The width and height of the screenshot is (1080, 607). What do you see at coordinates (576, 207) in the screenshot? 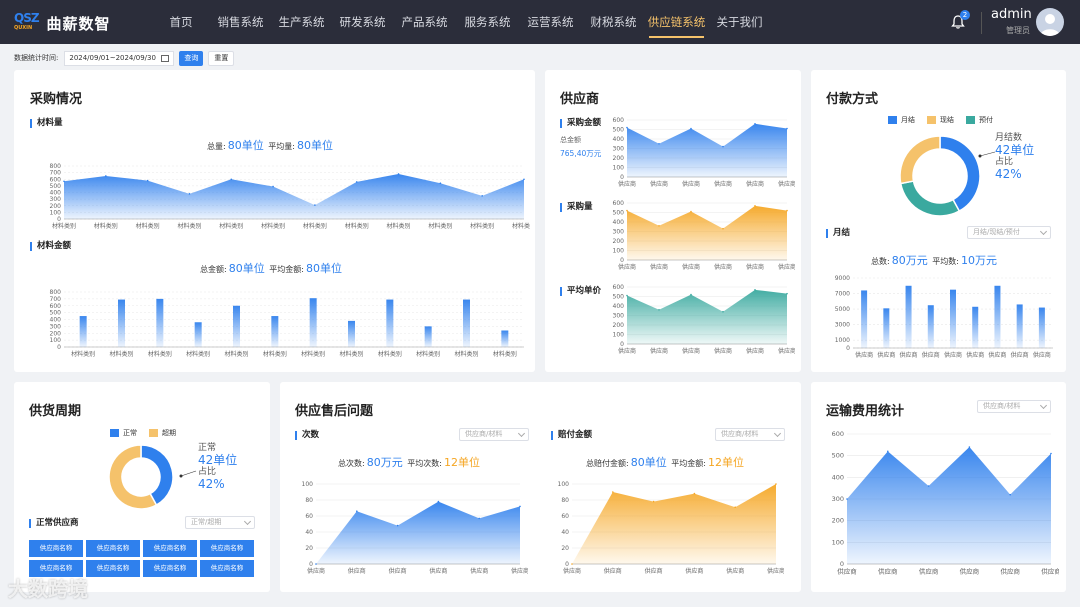
I see `section-title: 采购量` at bounding box center [576, 207].